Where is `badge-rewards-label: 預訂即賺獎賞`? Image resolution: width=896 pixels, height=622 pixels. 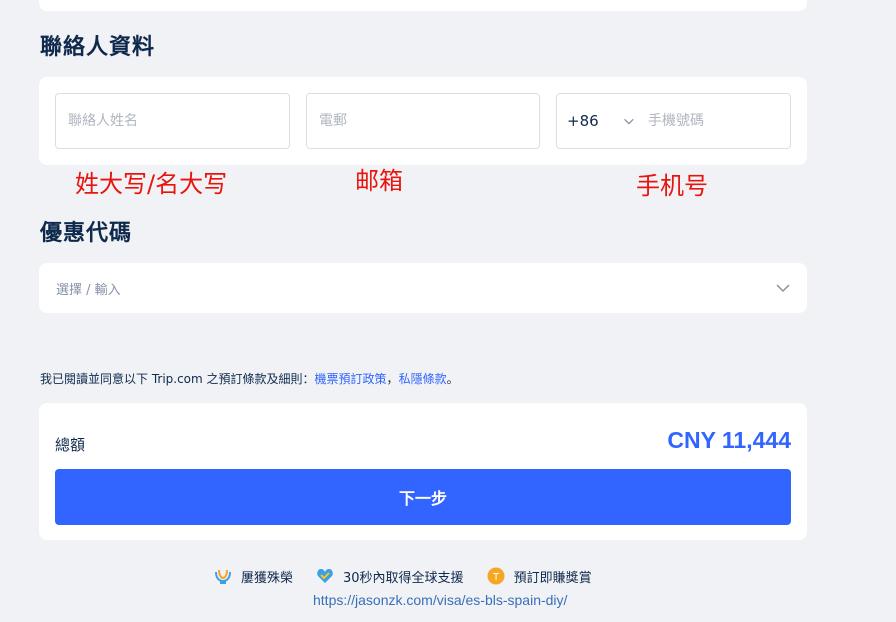
badge-rewards-label: 預訂即賺獎賞 is located at coordinates (552, 578).